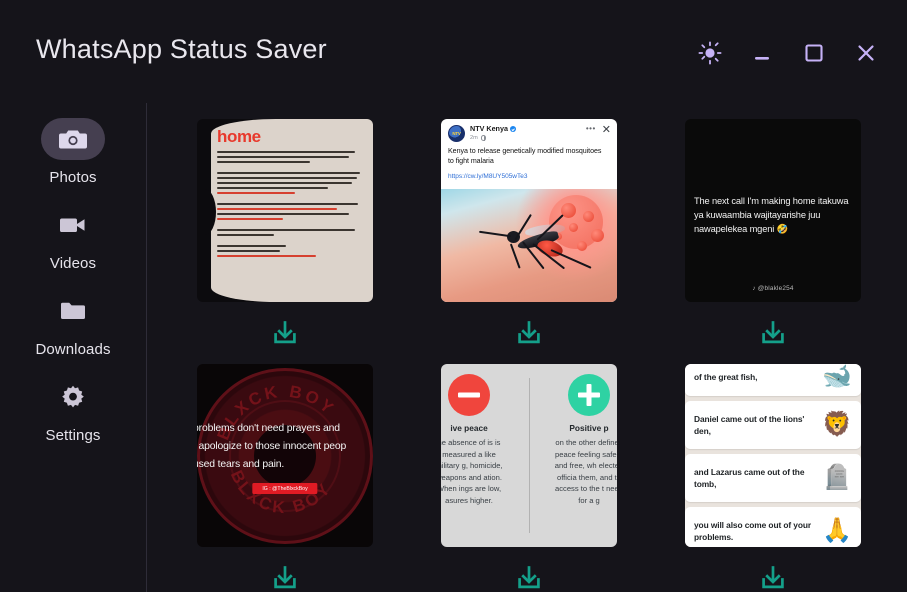 The image size is (907, 592). I want to click on status-card: home, so click(285, 241).